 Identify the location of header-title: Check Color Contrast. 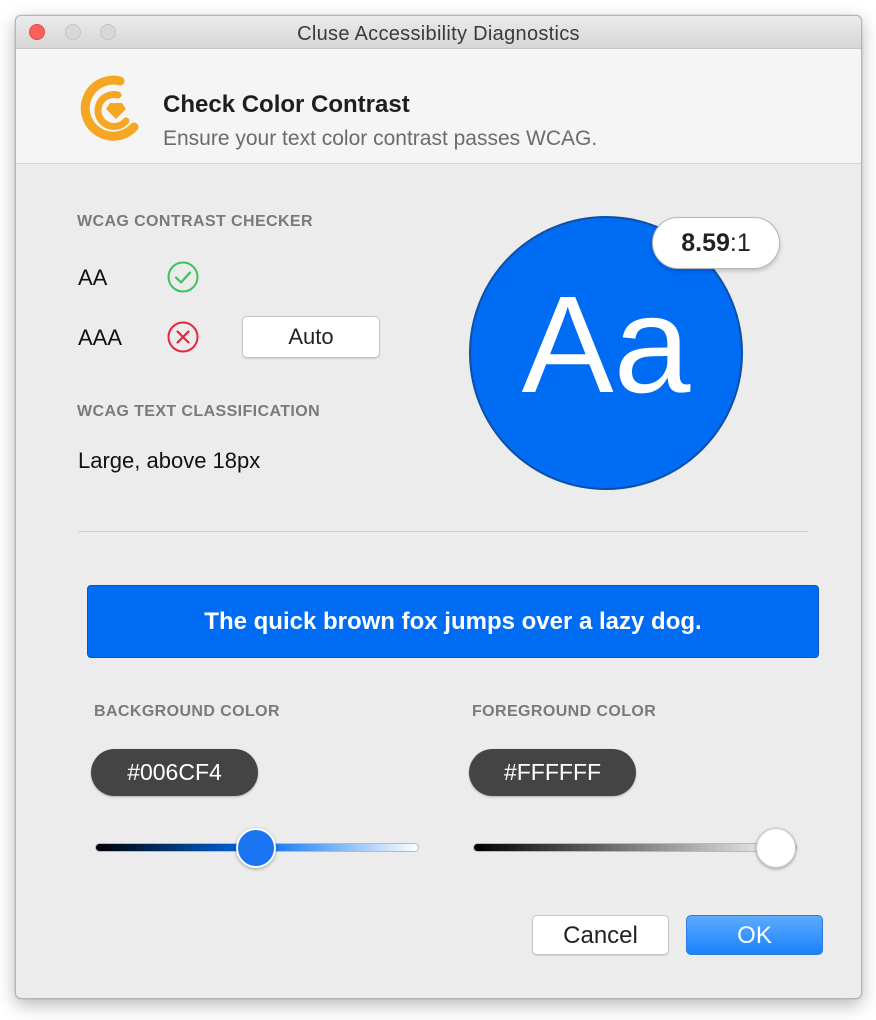
(286, 104).